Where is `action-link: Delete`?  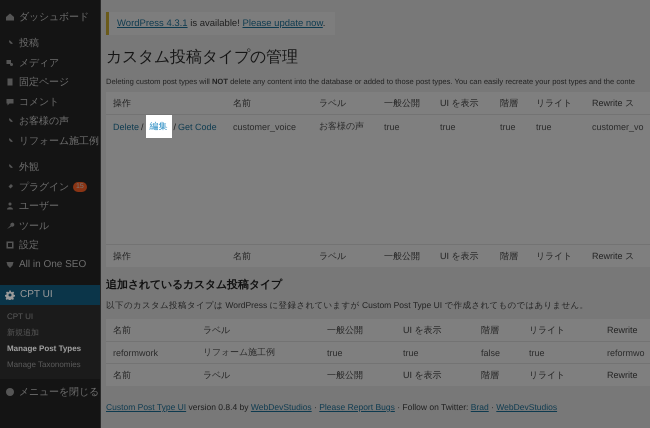 action-link: Delete is located at coordinates (126, 127).